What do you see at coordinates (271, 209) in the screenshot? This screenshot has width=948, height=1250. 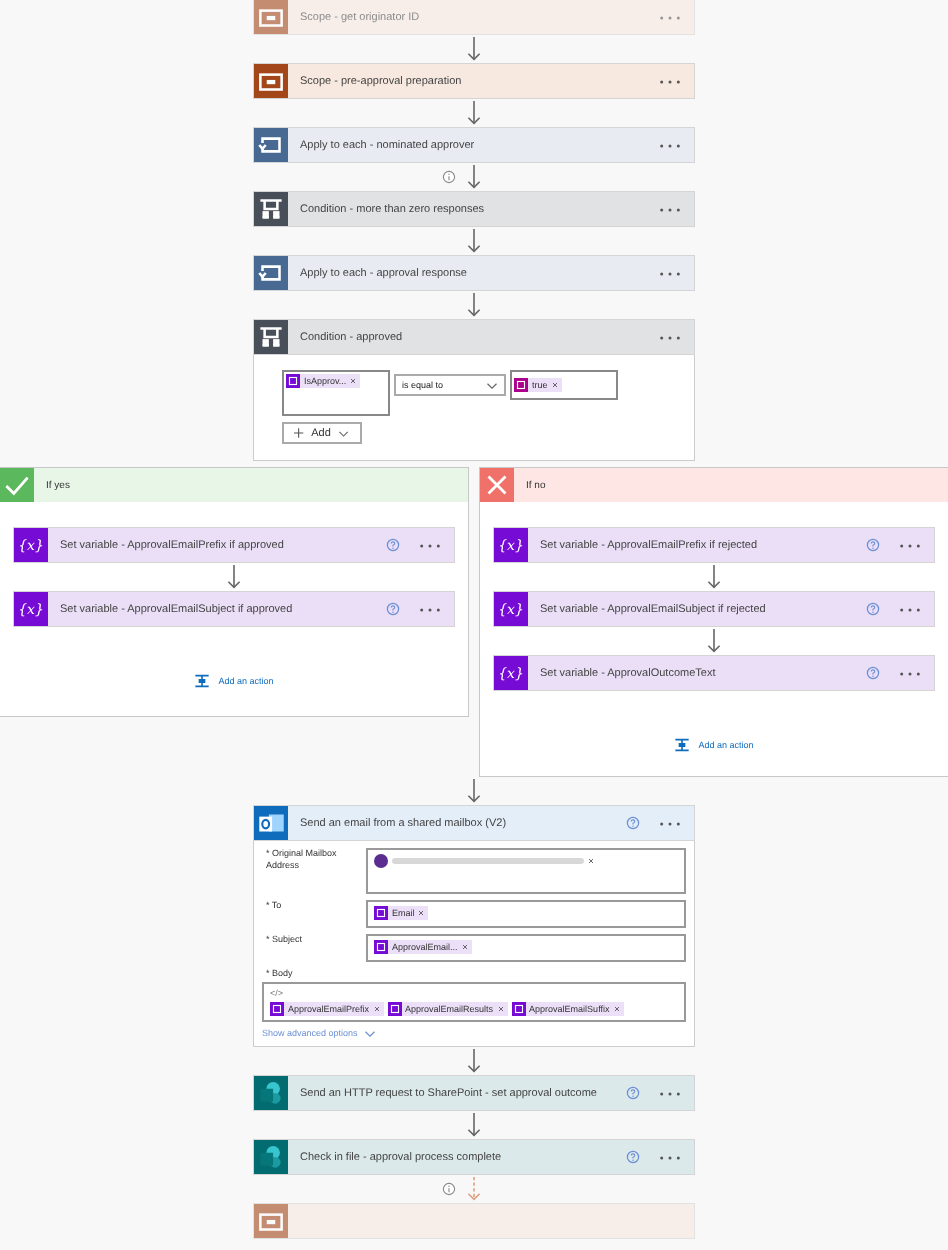 I see `branch-icon` at bounding box center [271, 209].